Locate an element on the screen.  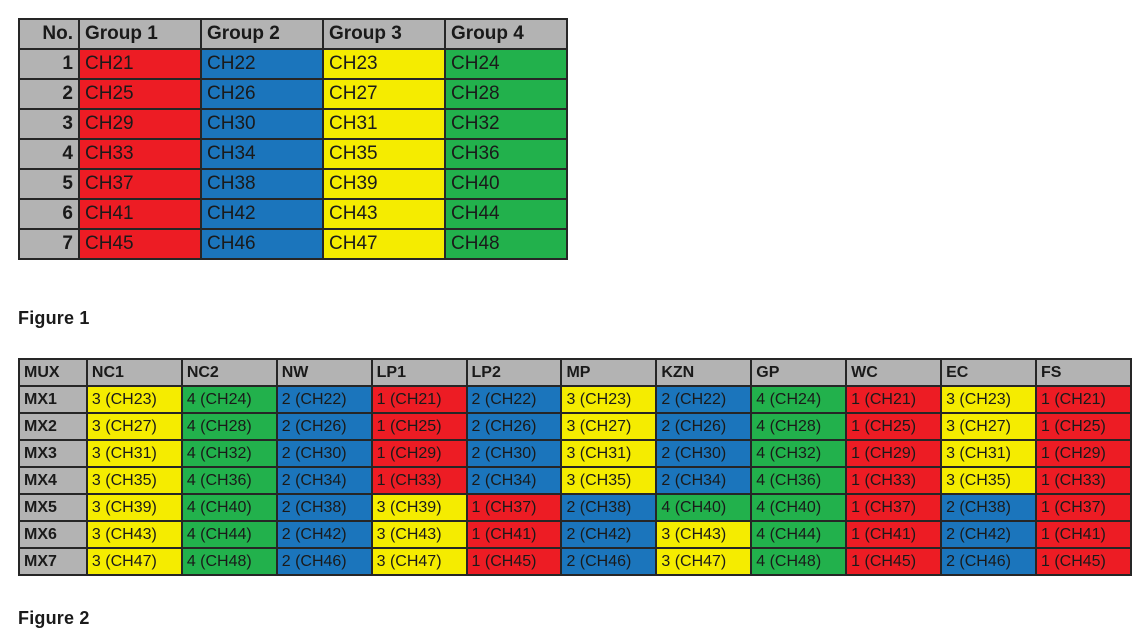
figure2-header-row: MUX NC1 NC2 NW LP1 LP2 MP KZN GP WC EC FS is located at coordinates (575, 372).